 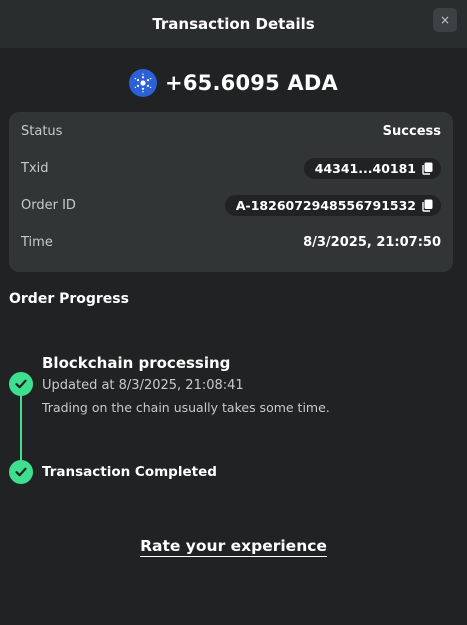 I want to click on time-row: Time 8/3/2025, 21:07:50, so click(x=231, y=242).